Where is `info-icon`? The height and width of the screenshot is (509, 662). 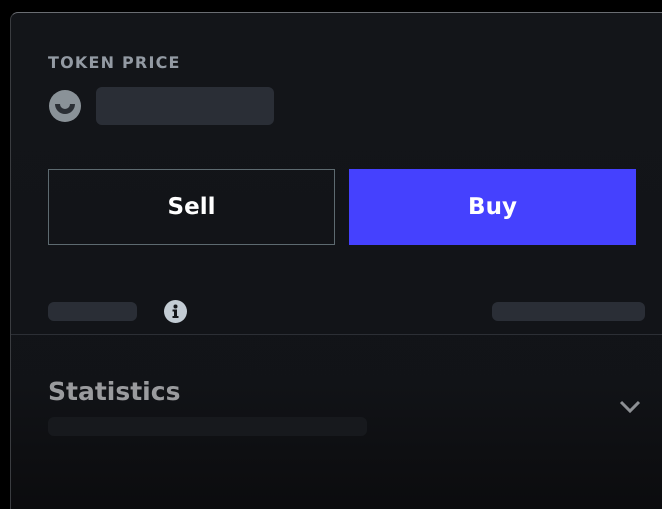
info-icon is located at coordinates (175, 311).